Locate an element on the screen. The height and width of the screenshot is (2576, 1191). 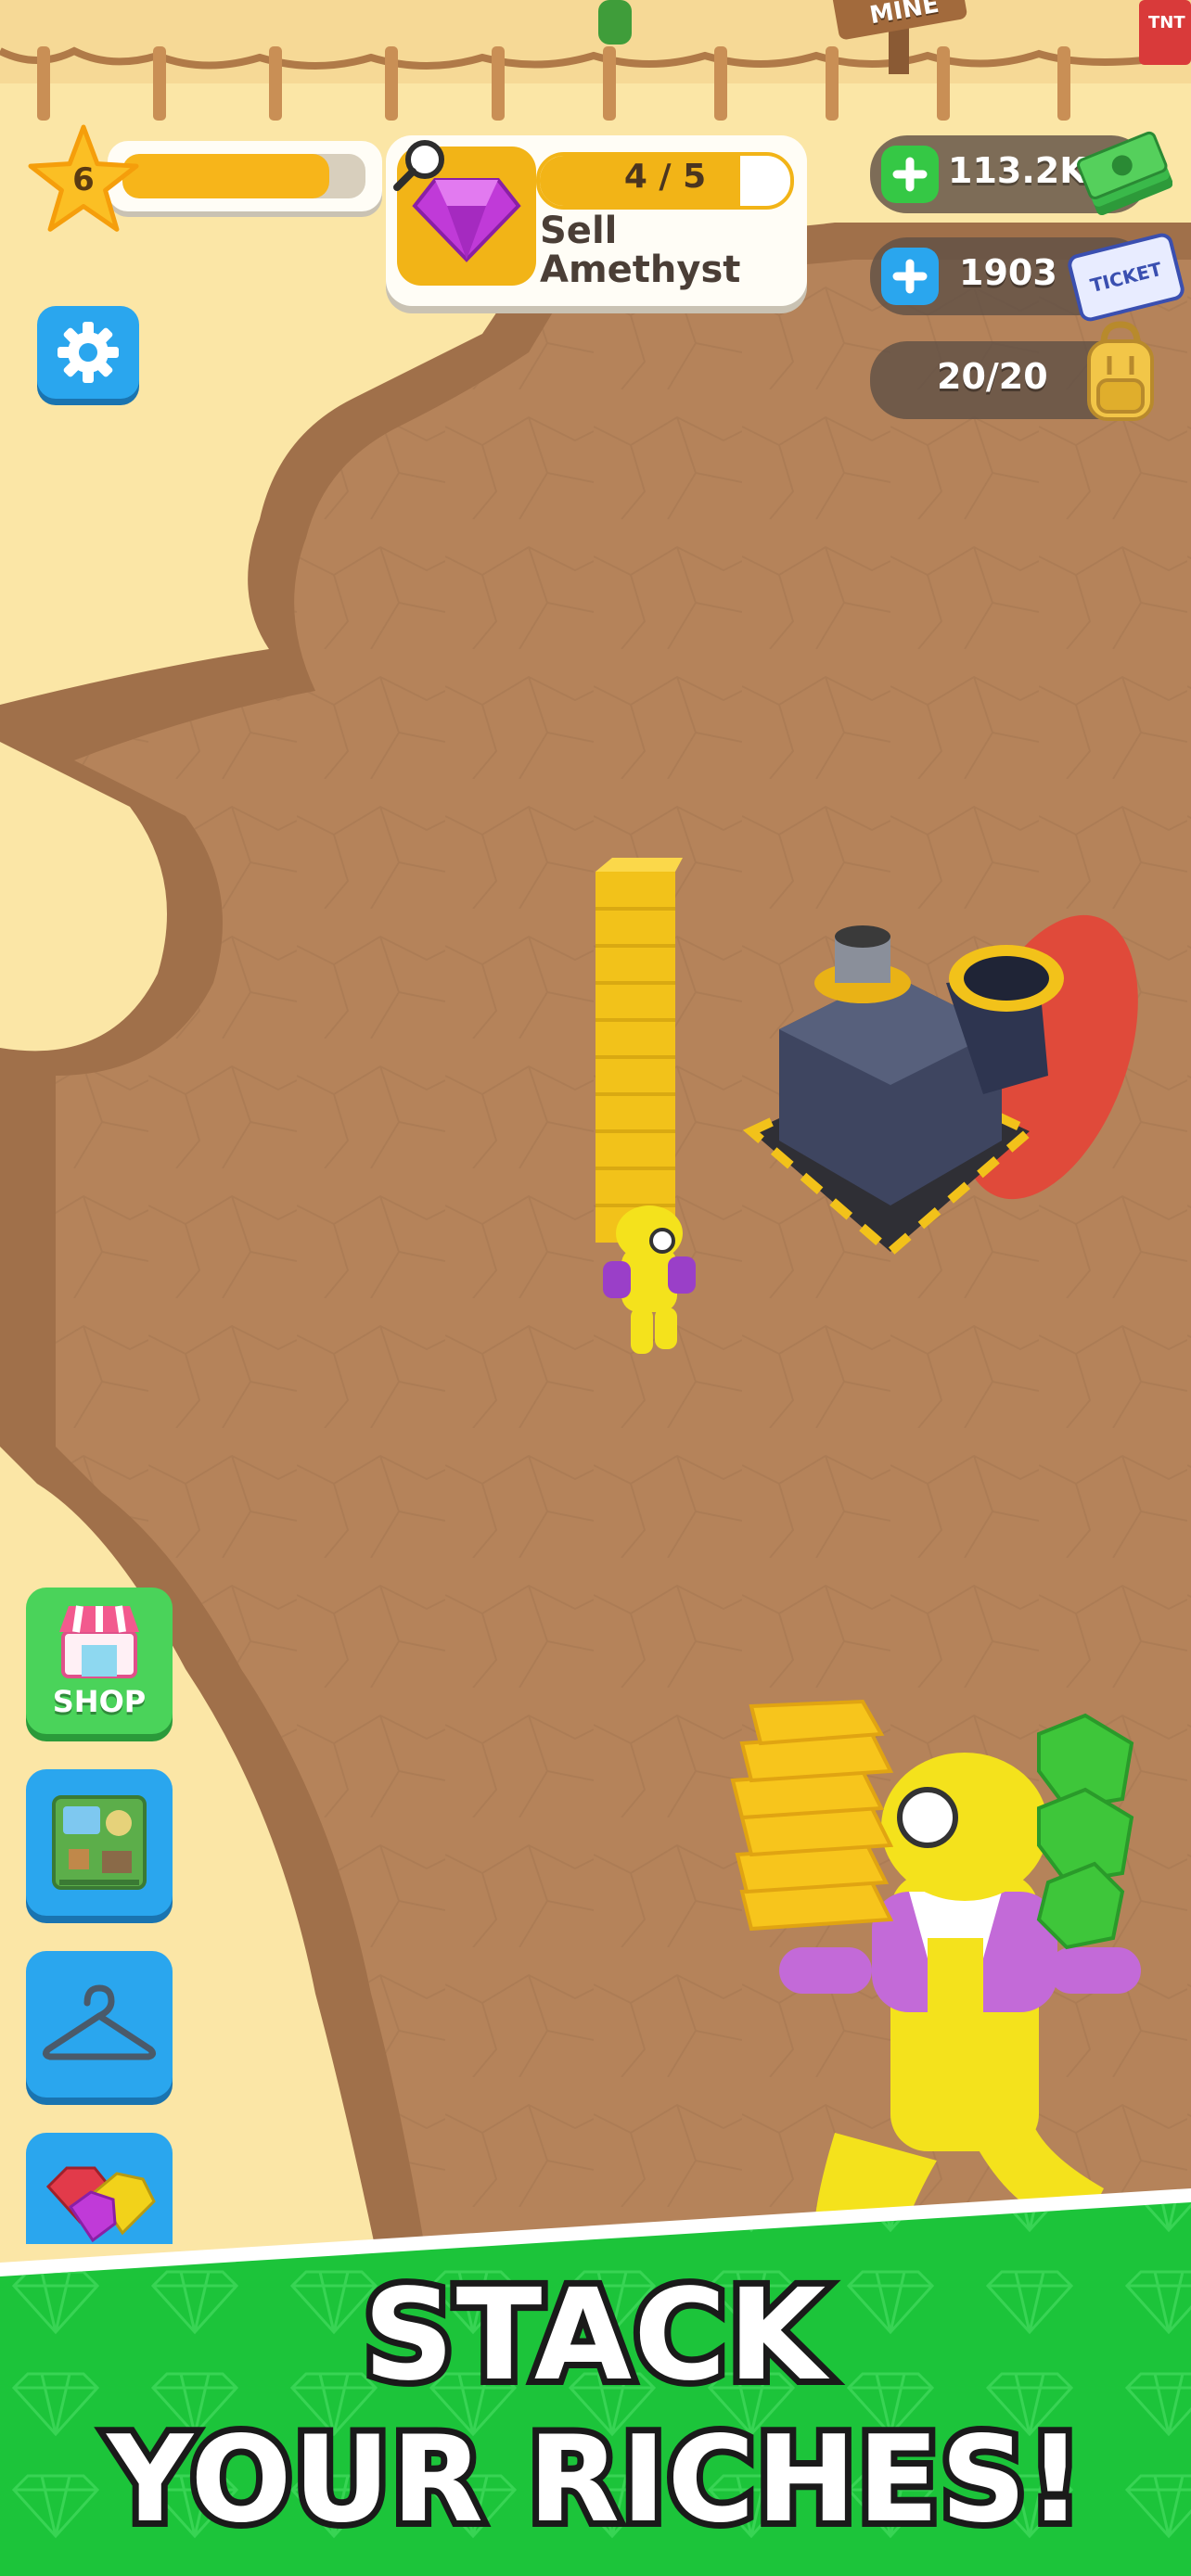
shop-icon is located at coordinates (99, 1641).